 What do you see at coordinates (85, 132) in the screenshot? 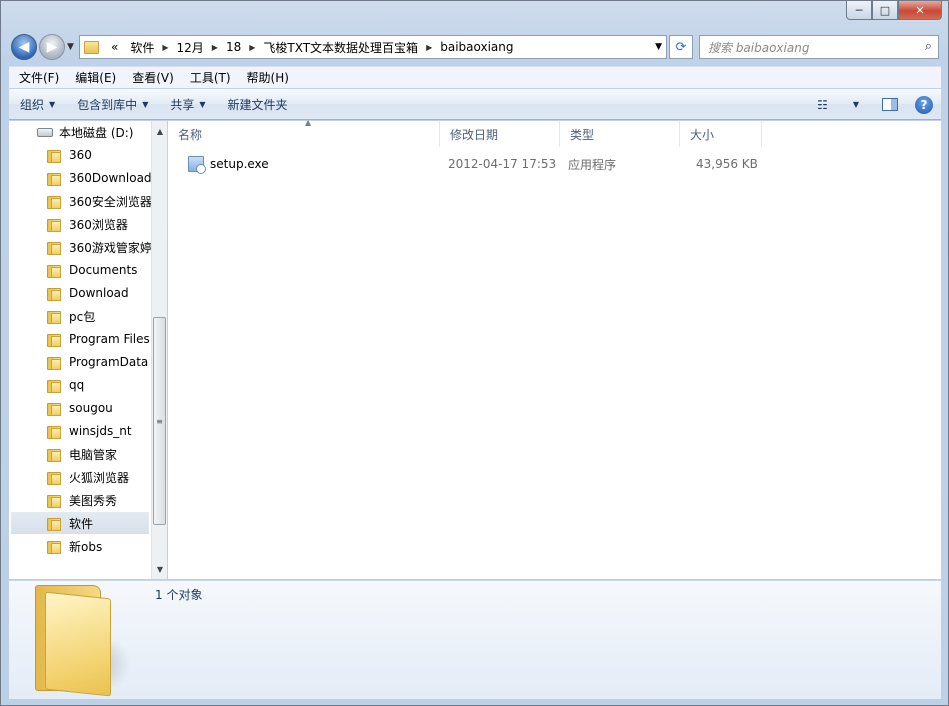
I see `tree-drive-d: 本地磁盘 (D:)` at bounding box center [85, 132].